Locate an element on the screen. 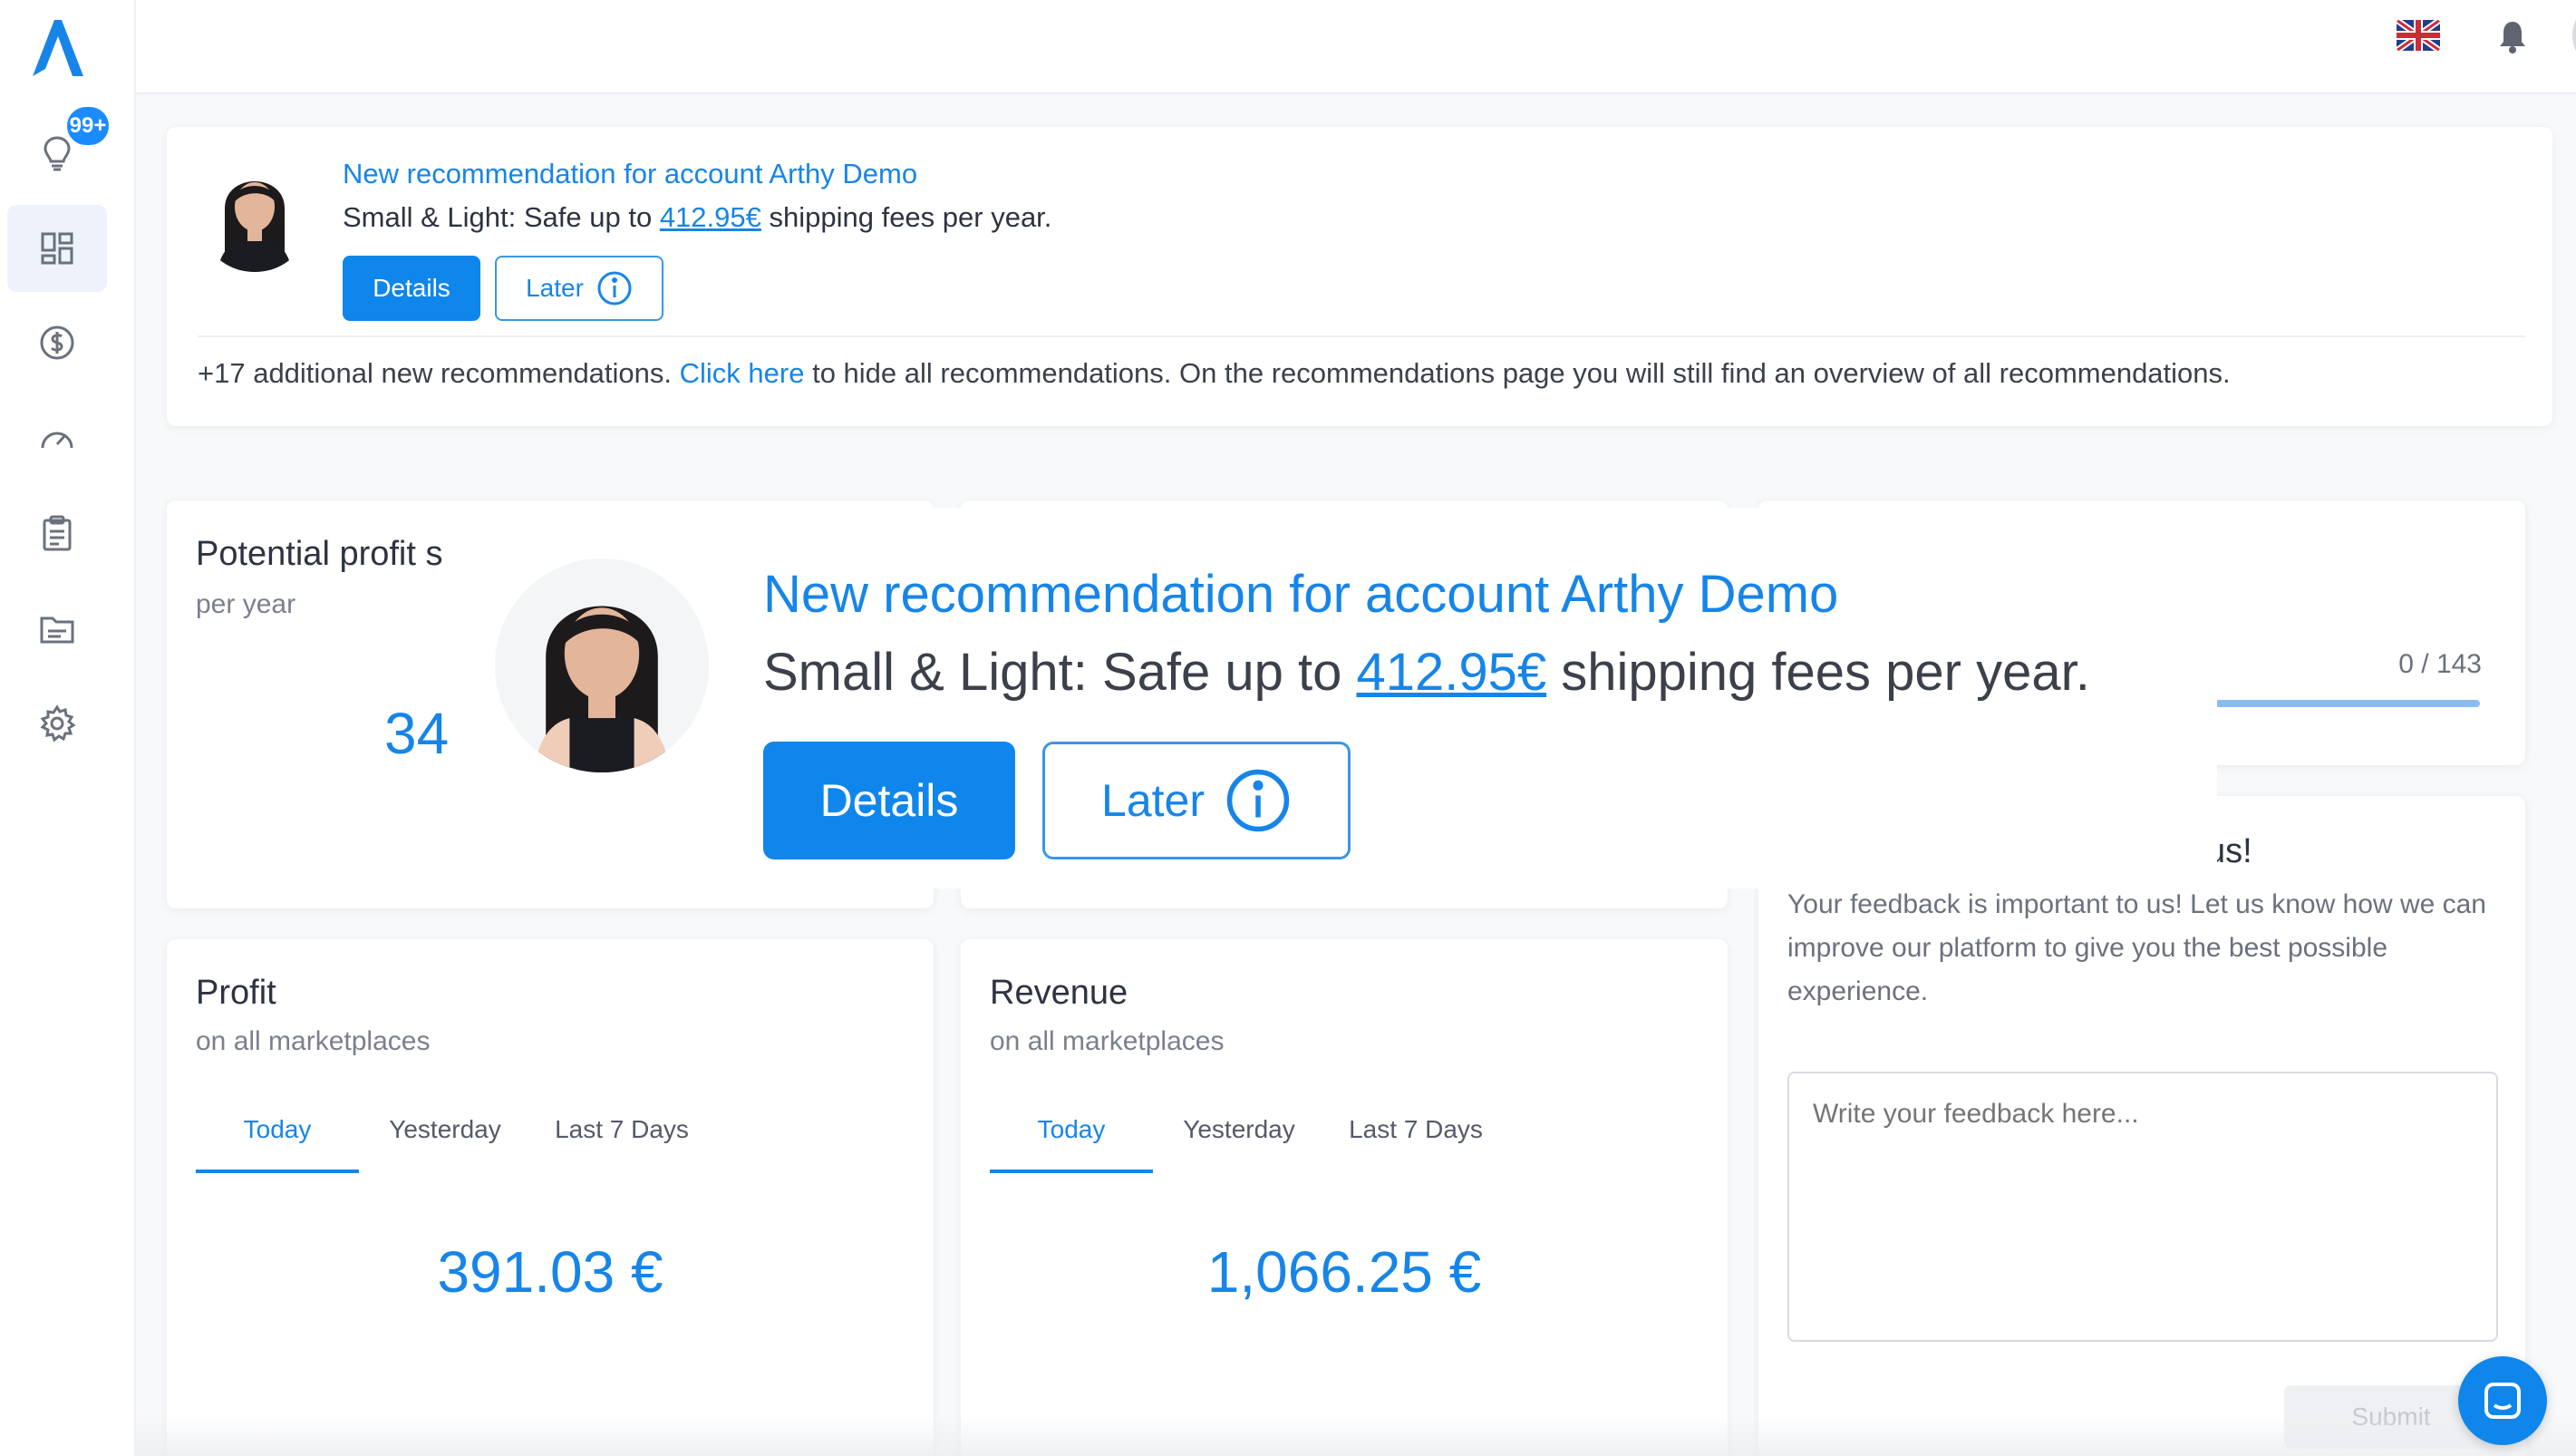  profit-tab-yesterday: Yesterday is located at coordinates (445, 1141).